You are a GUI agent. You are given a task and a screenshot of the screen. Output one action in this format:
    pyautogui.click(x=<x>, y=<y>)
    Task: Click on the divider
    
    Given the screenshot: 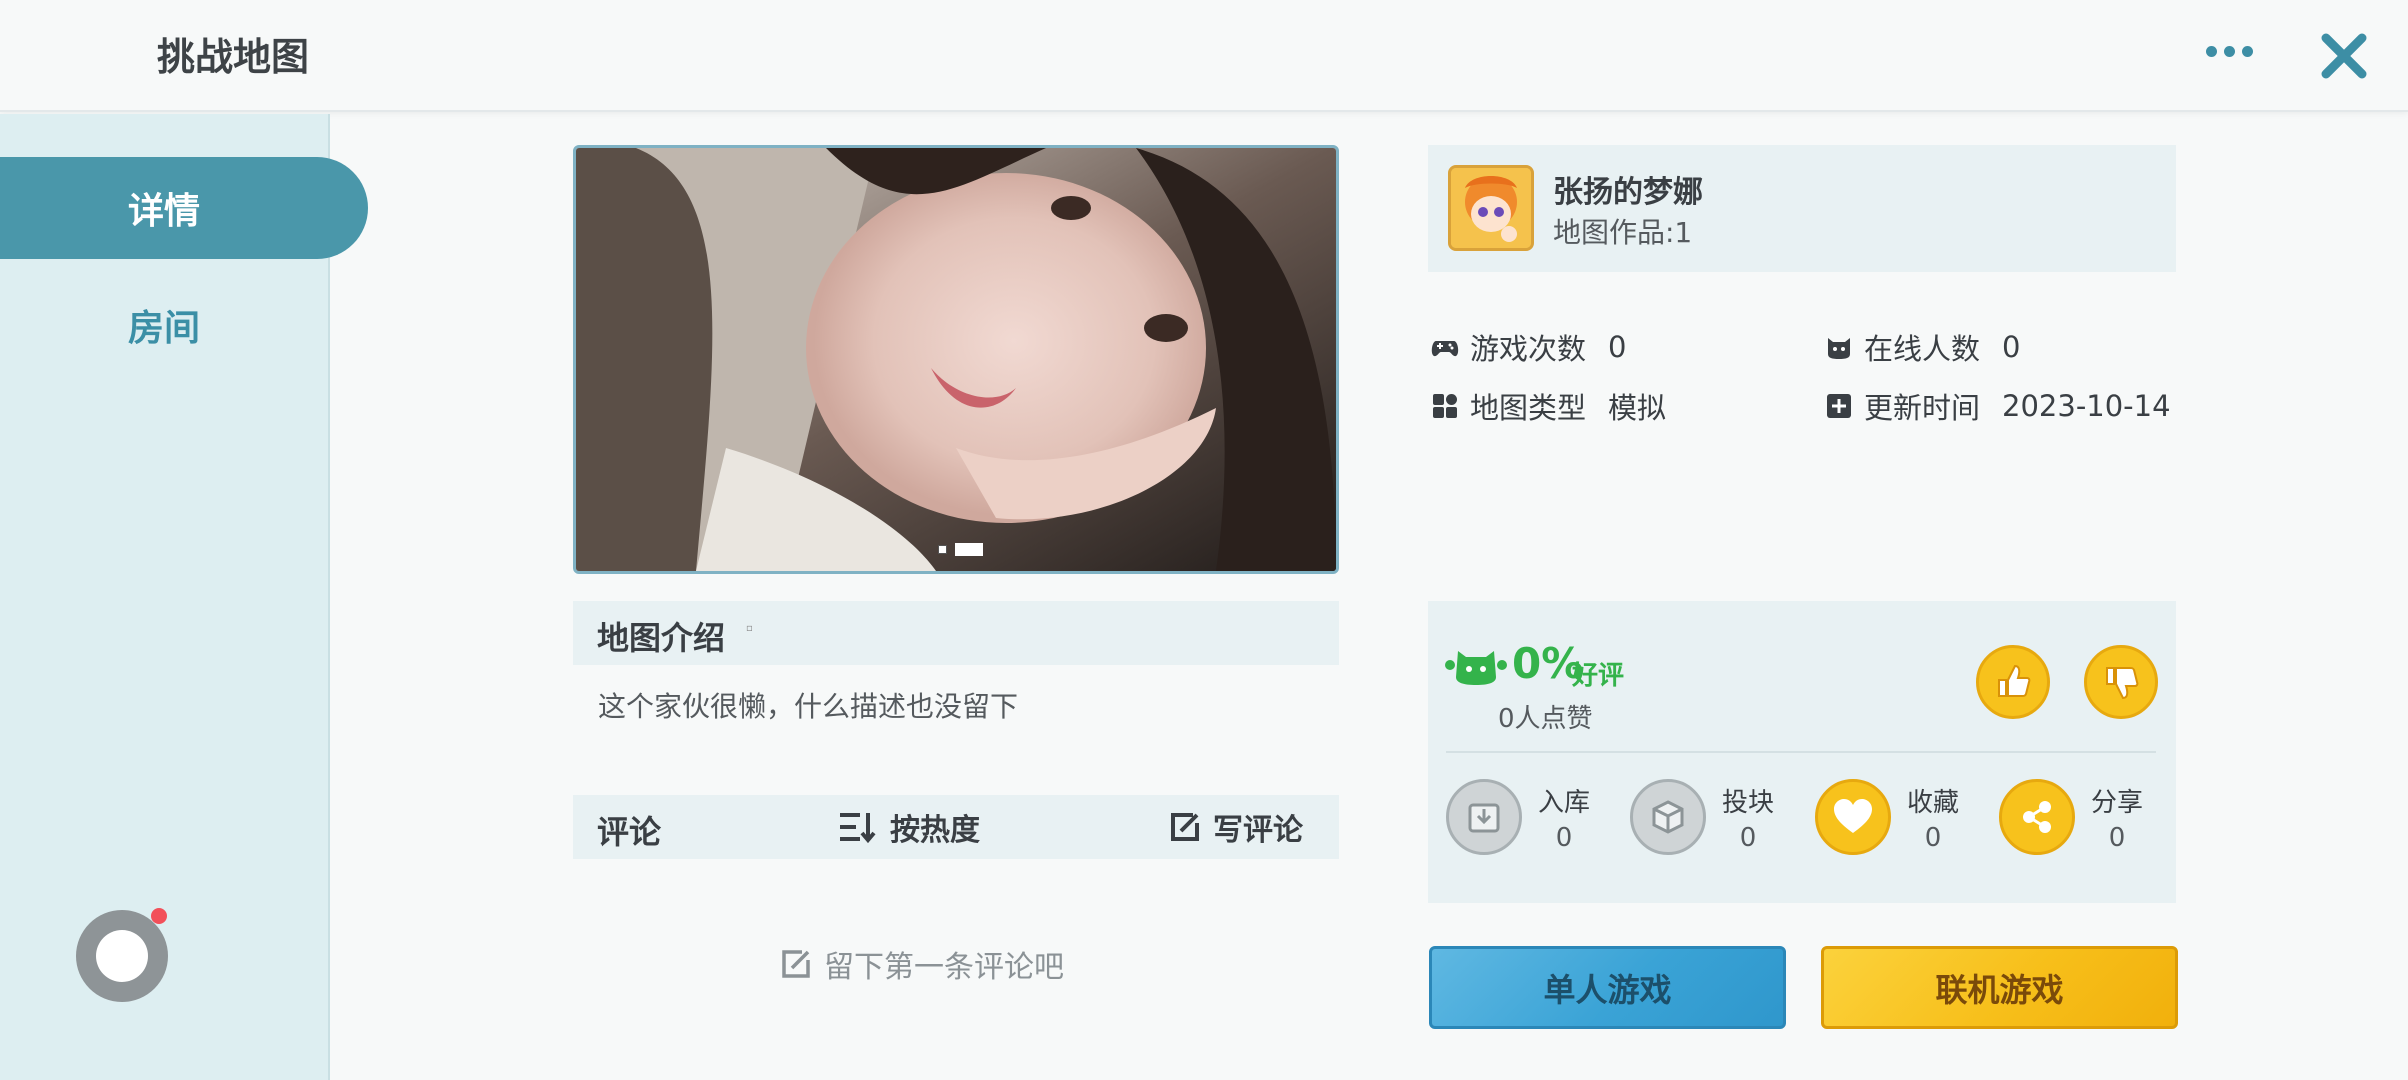 What is the action you would take?
    pyautogui.click(x=1801, y=752)
    